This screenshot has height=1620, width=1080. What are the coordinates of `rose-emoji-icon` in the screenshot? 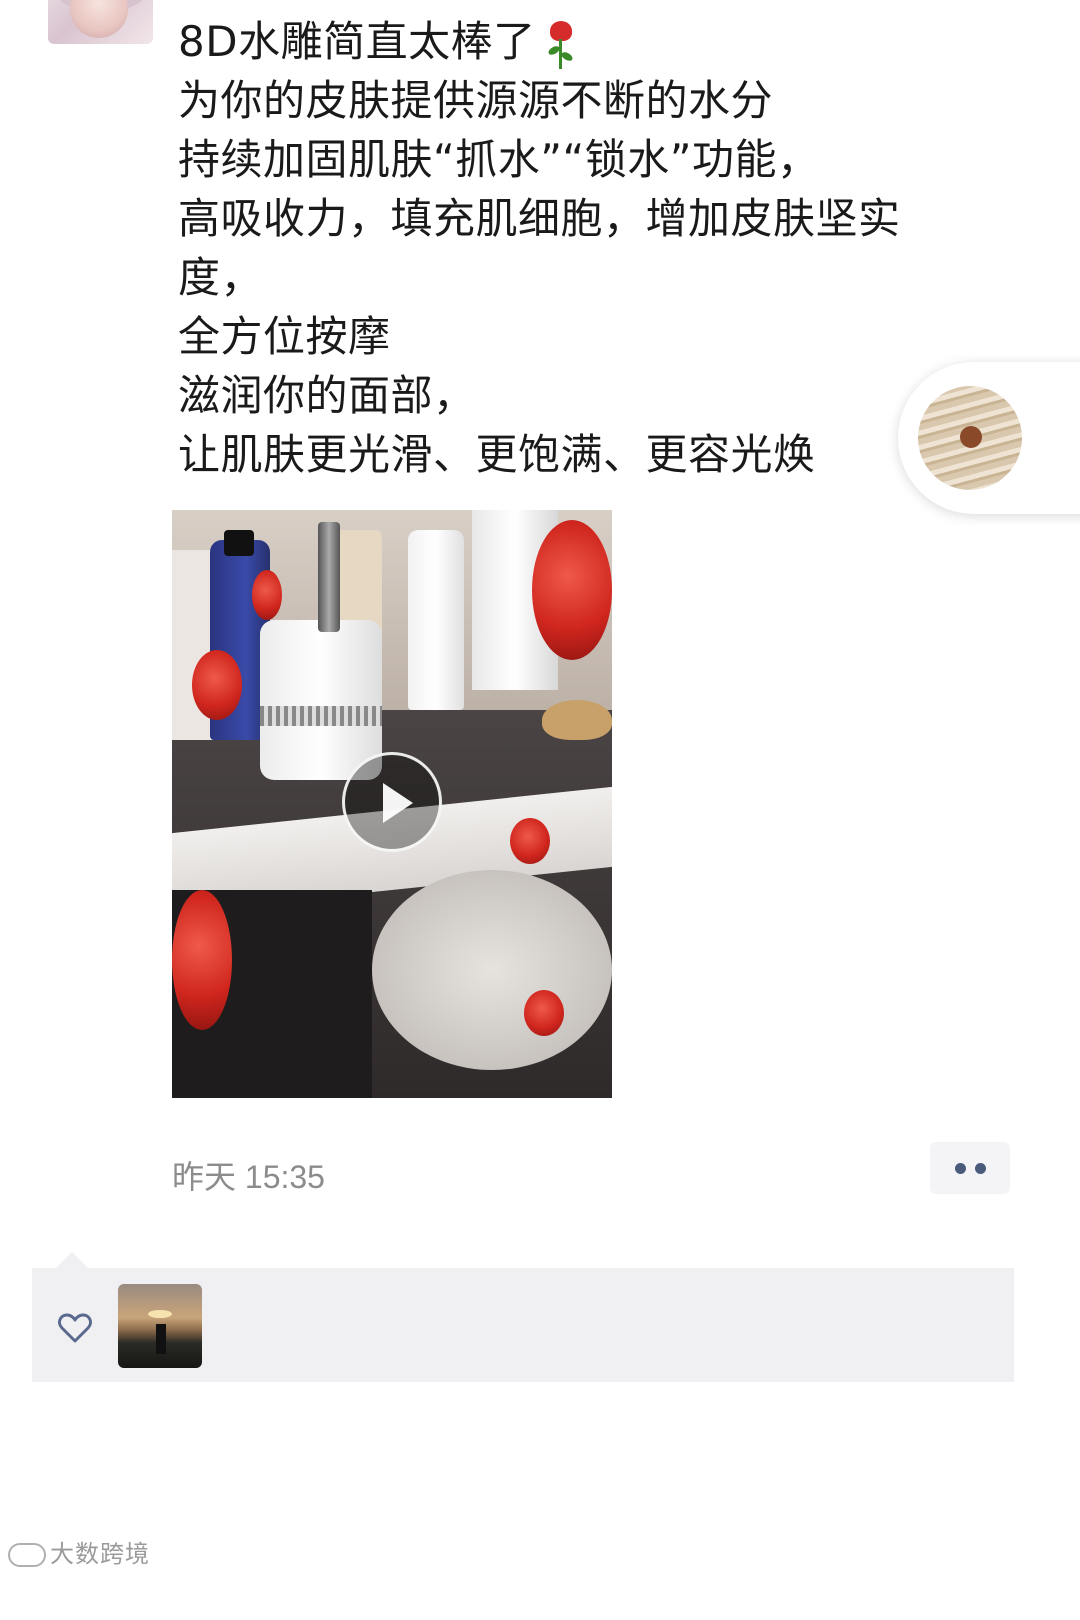 It's located at (560, 45).